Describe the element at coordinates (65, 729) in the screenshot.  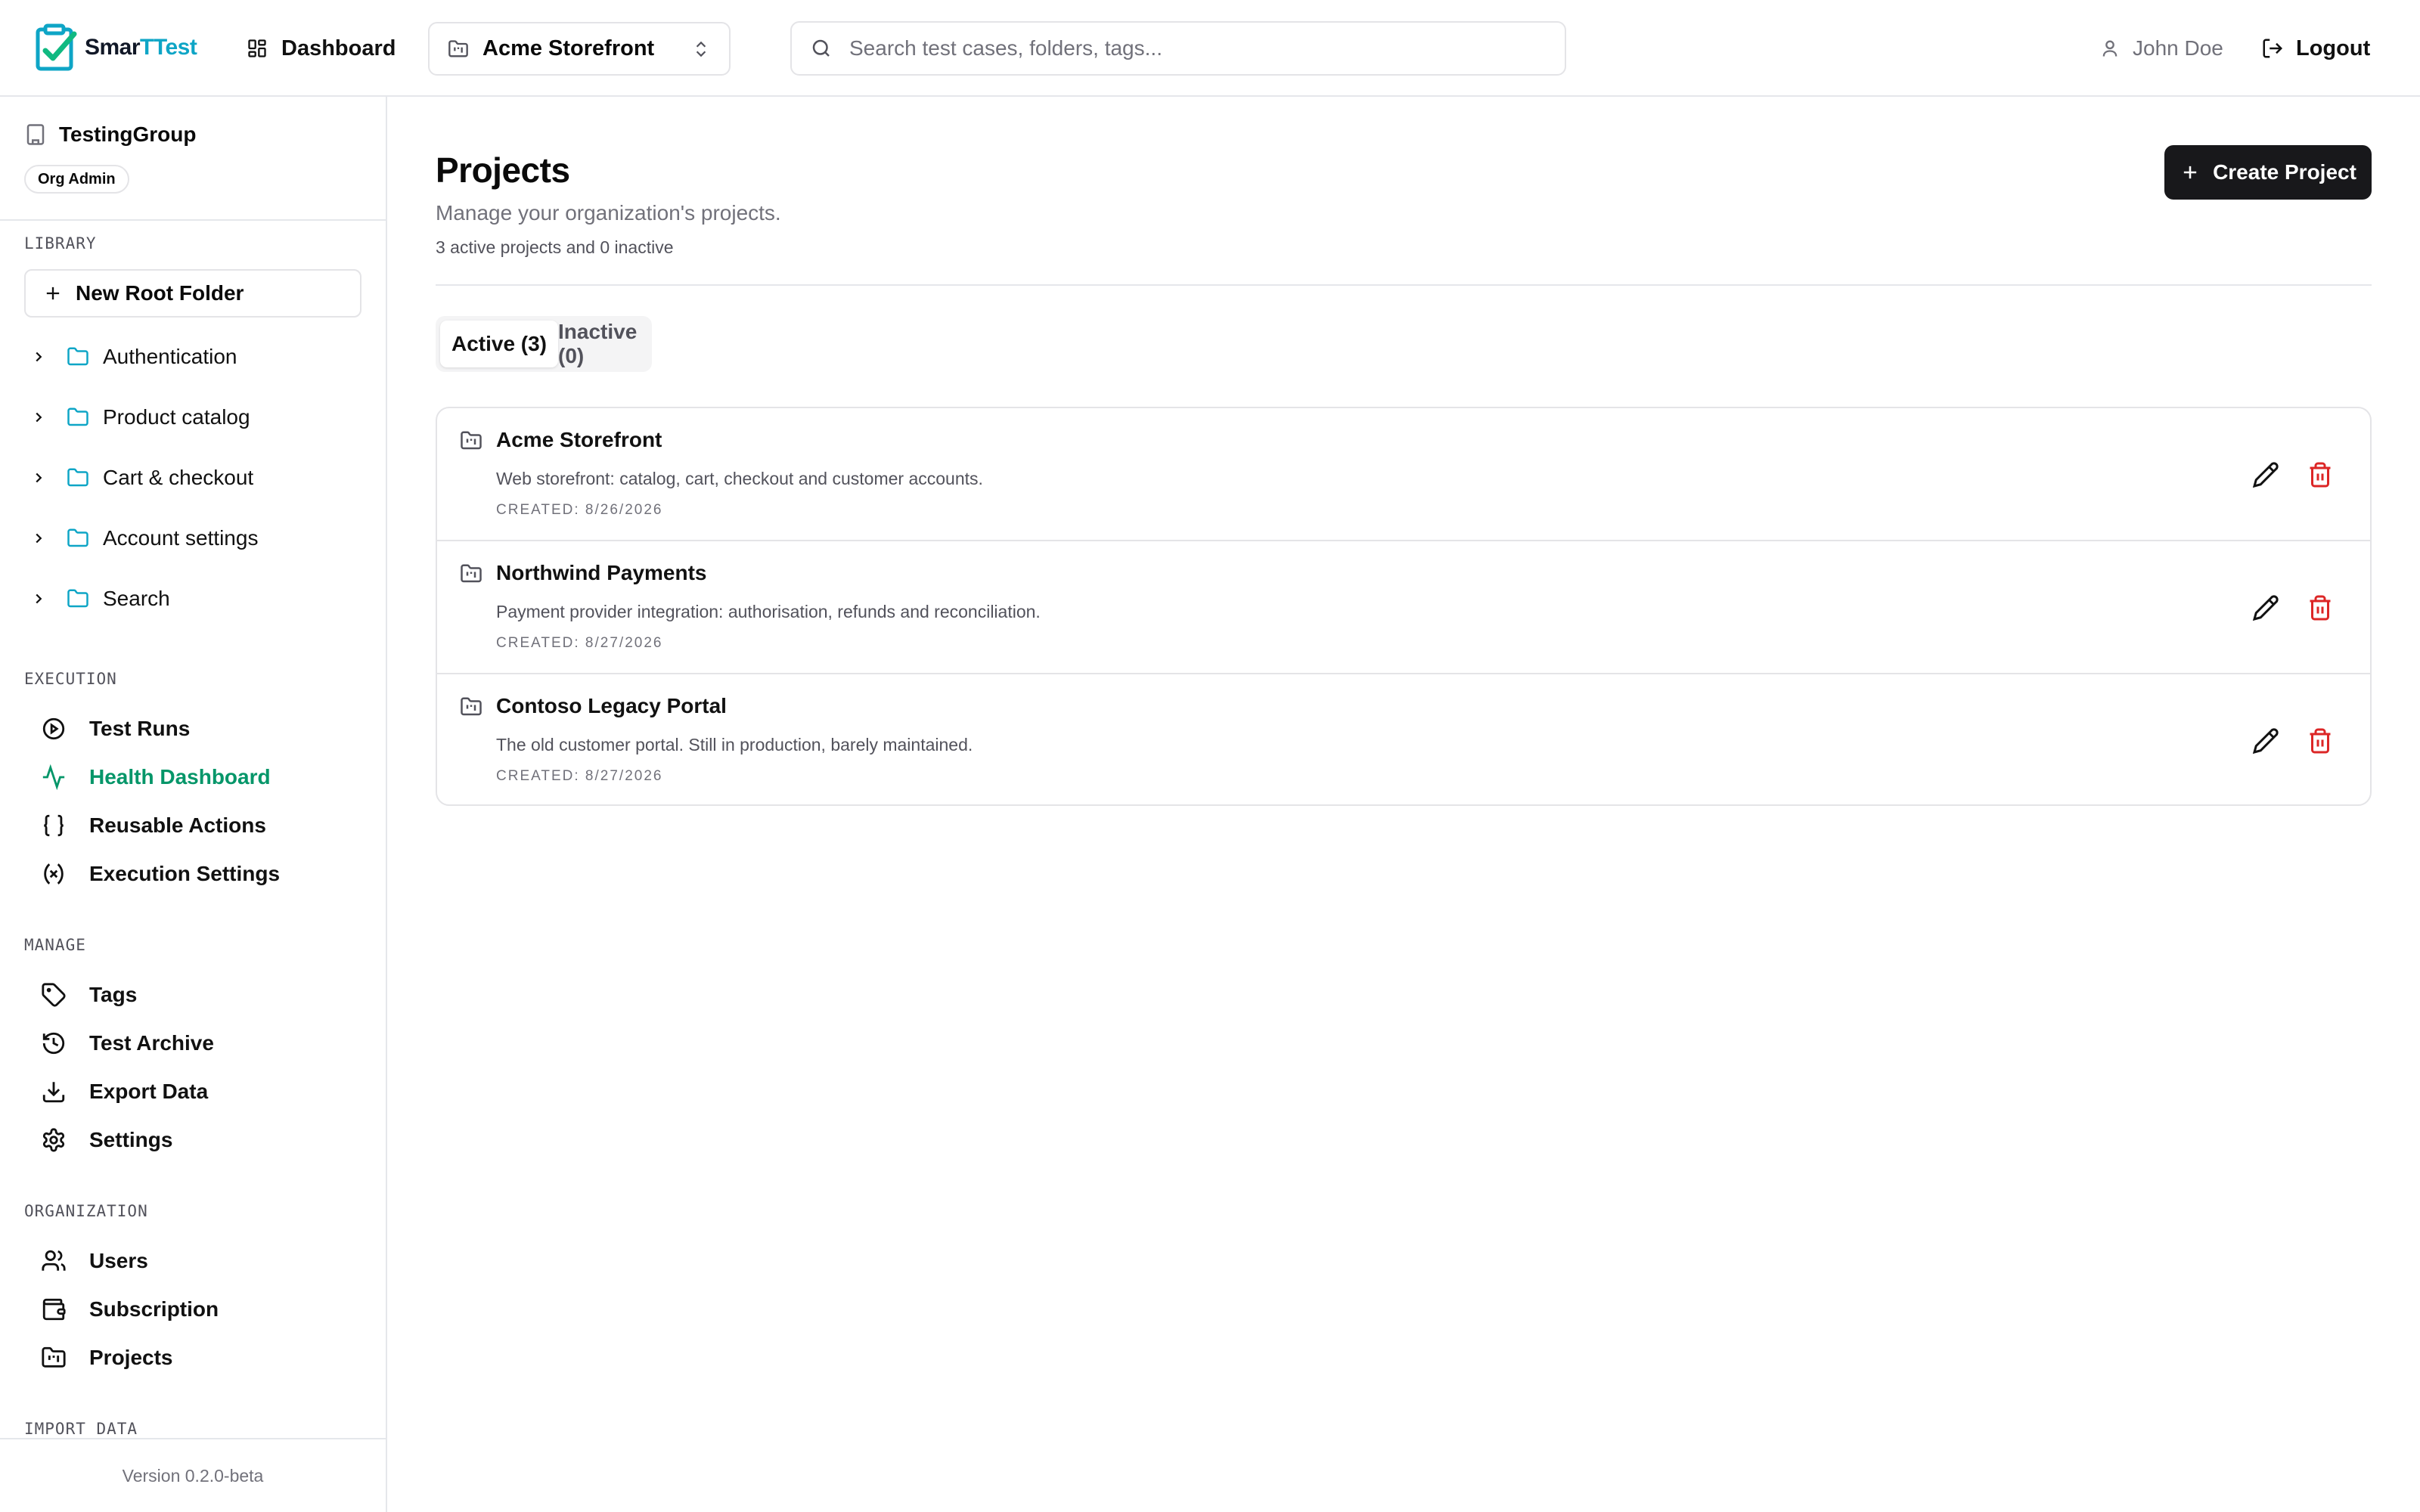
I see `play-circle-icon` at that location.